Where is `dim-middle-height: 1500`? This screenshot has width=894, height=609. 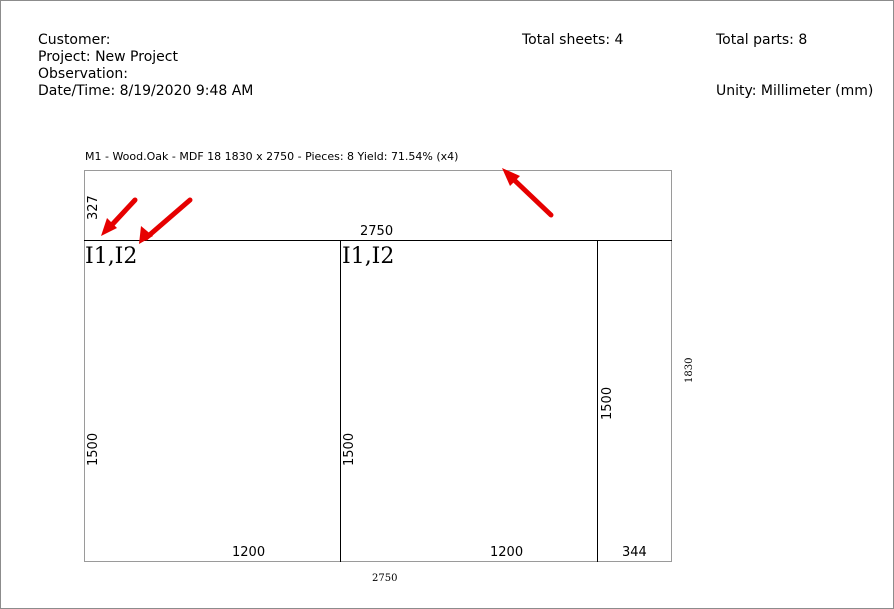
dim-middle-height: 1500 is located at coordinates (349, 449).